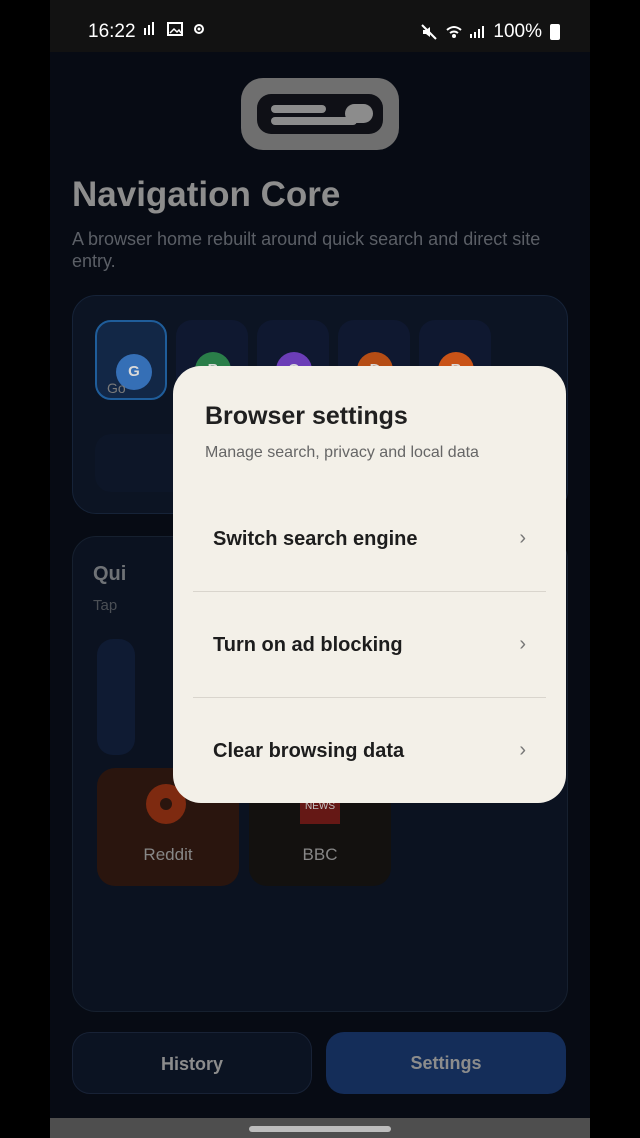 The height and width of the screenshot is (1138, 640). What do you see at coordinates (359, 113) in the screenshot?
I see `logo-dot` at bounding box center [359, 113].